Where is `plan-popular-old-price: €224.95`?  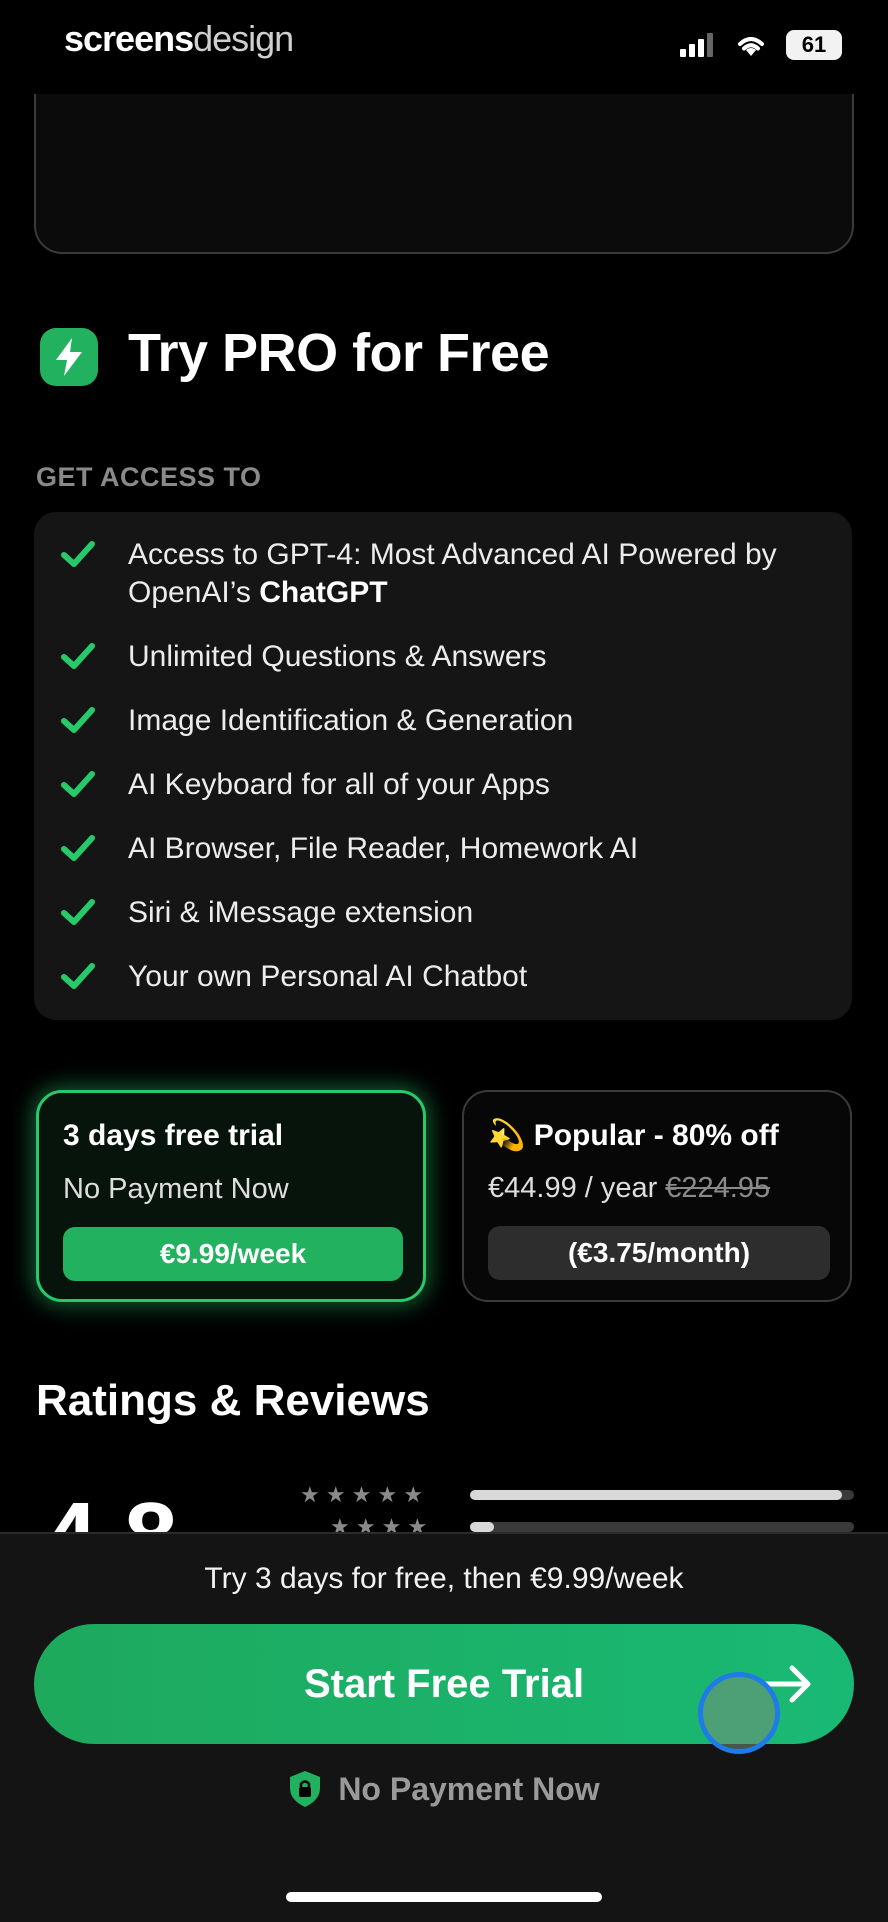
plan-popular-old-price: €224.95 is located at coordinates (718, 1188).